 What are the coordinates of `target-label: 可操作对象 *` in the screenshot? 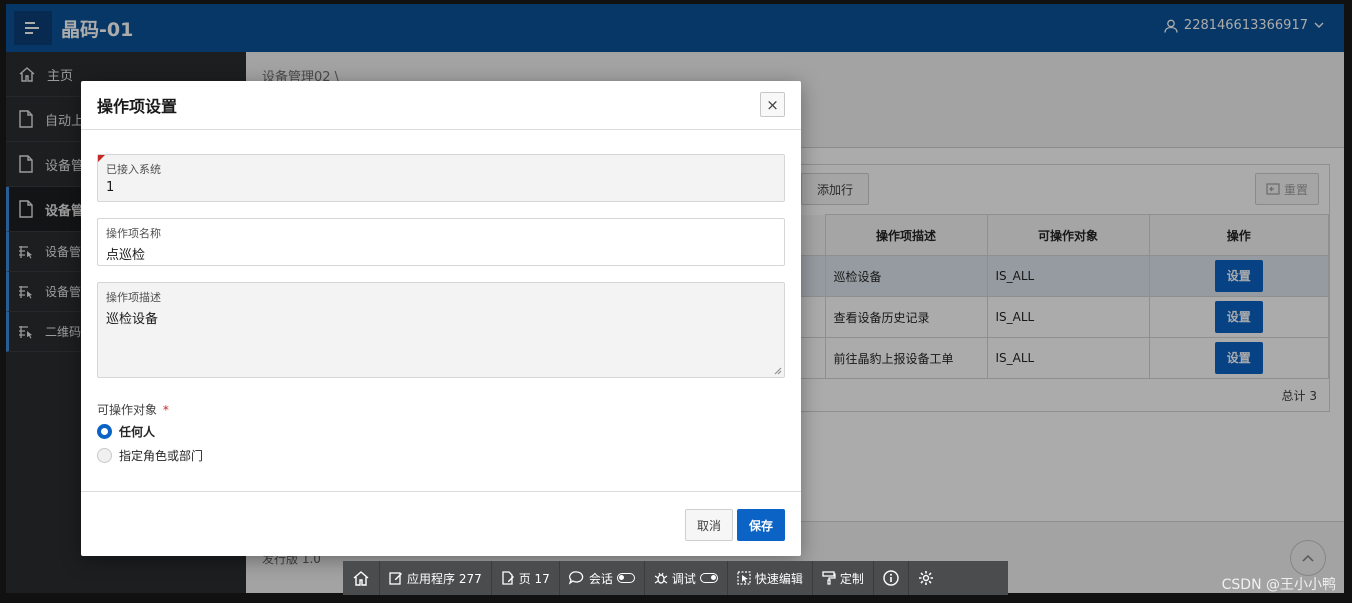 It's located at (133, 409).